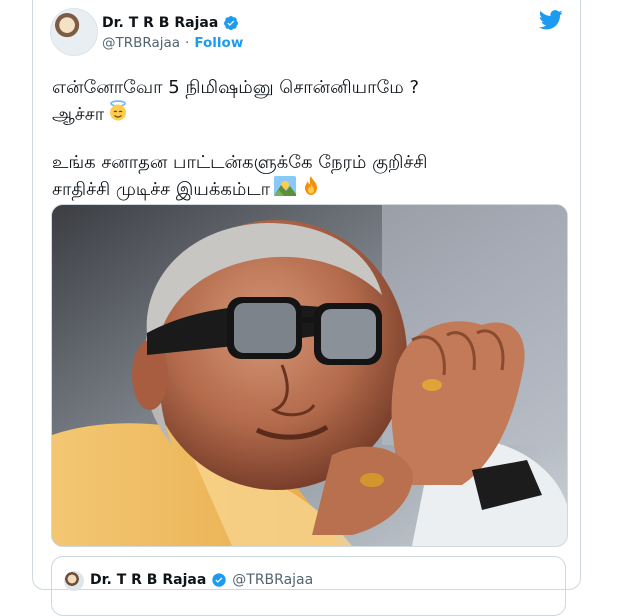 This screenshot has height=616, width=625. I want to click on twitter-bird-icon, so click(551, 20).